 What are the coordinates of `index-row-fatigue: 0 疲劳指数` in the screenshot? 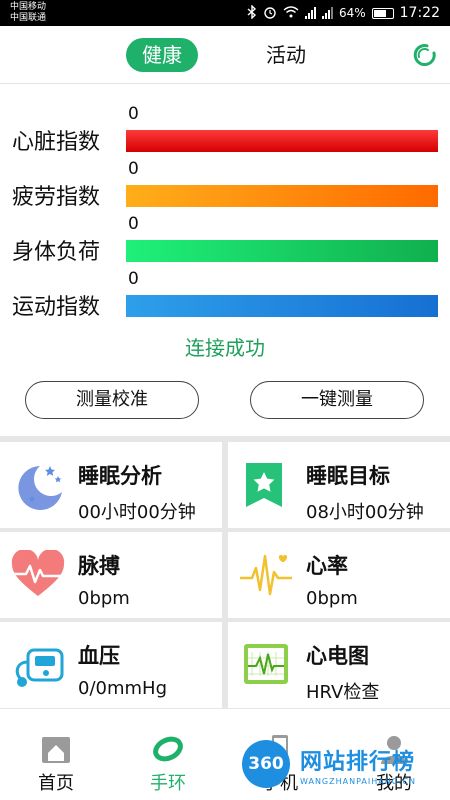 It's located at (225, 187).